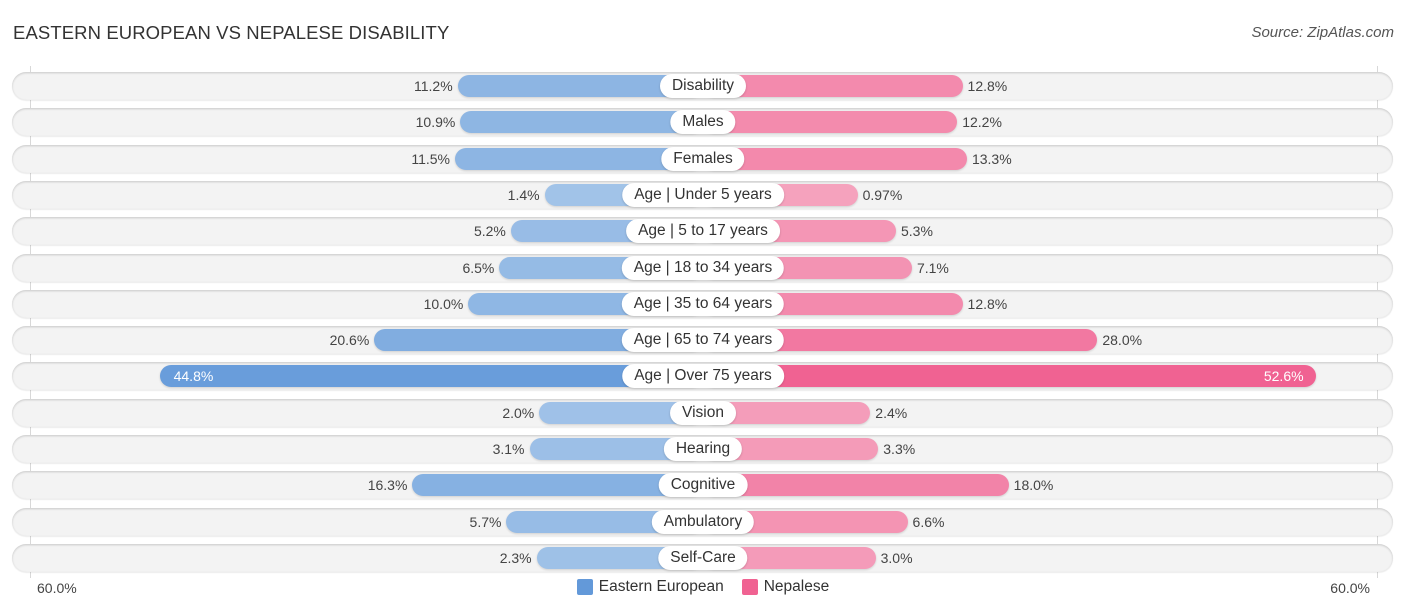 The image size is (1406, 612). What do you see at coordinates (703, 340) in the screenshot?
I see `category-label-age-65-to-74-years: Age | 65 to 74 years` at bounding box center [703, 340].